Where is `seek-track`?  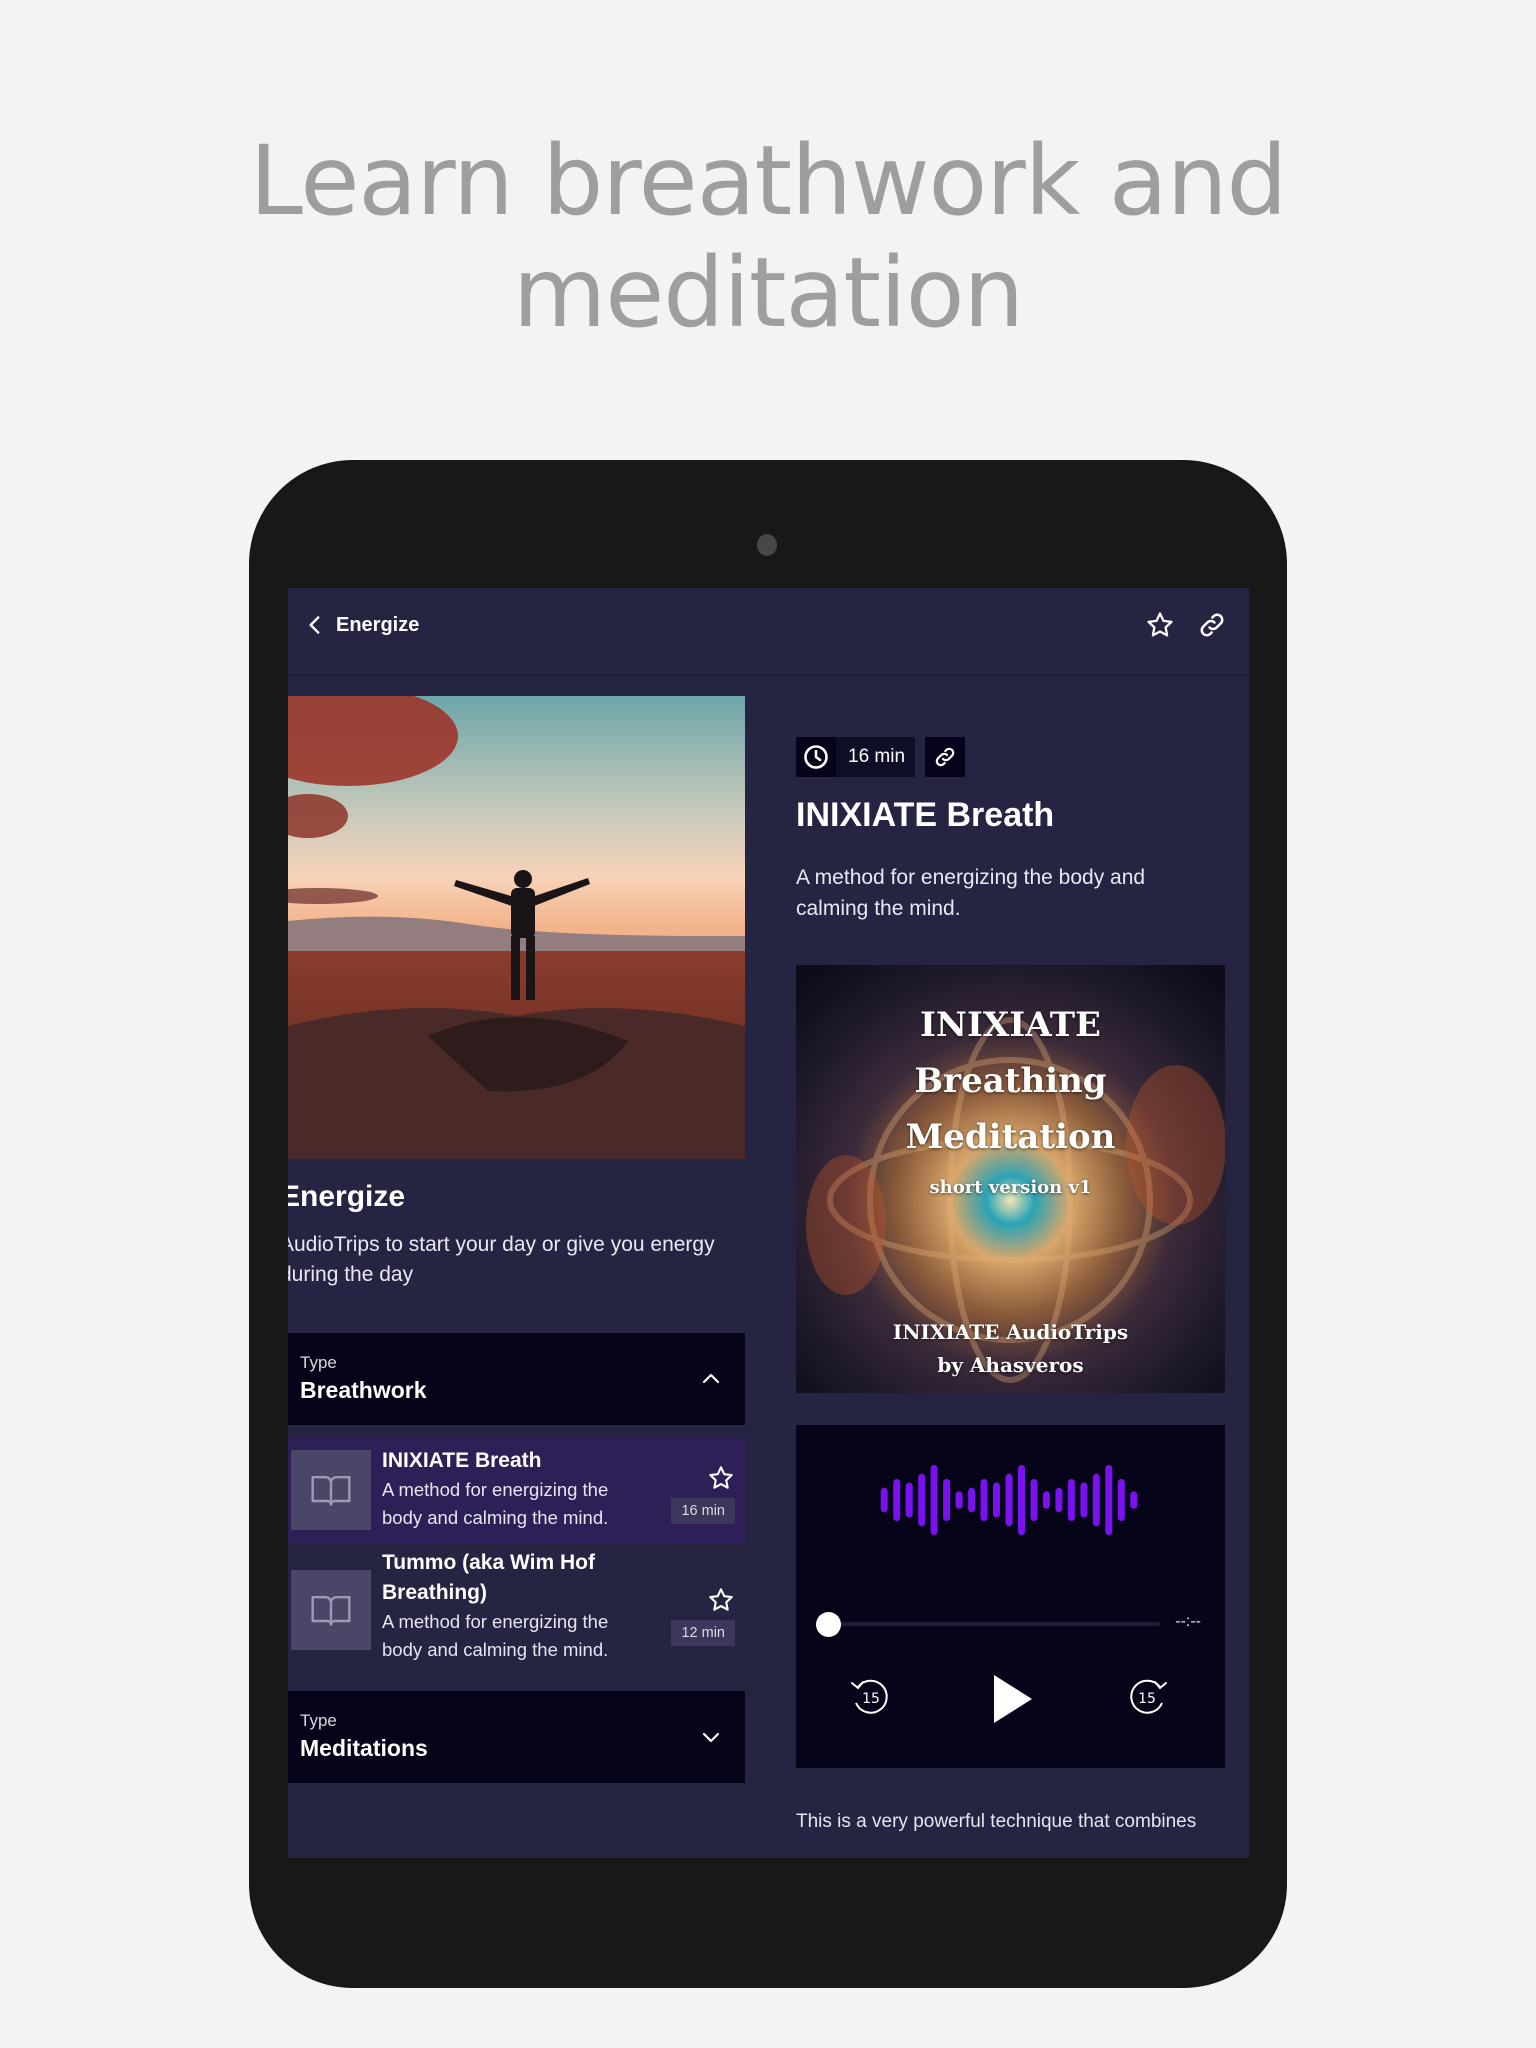 seek-track is located at coordinates (994, 1624).